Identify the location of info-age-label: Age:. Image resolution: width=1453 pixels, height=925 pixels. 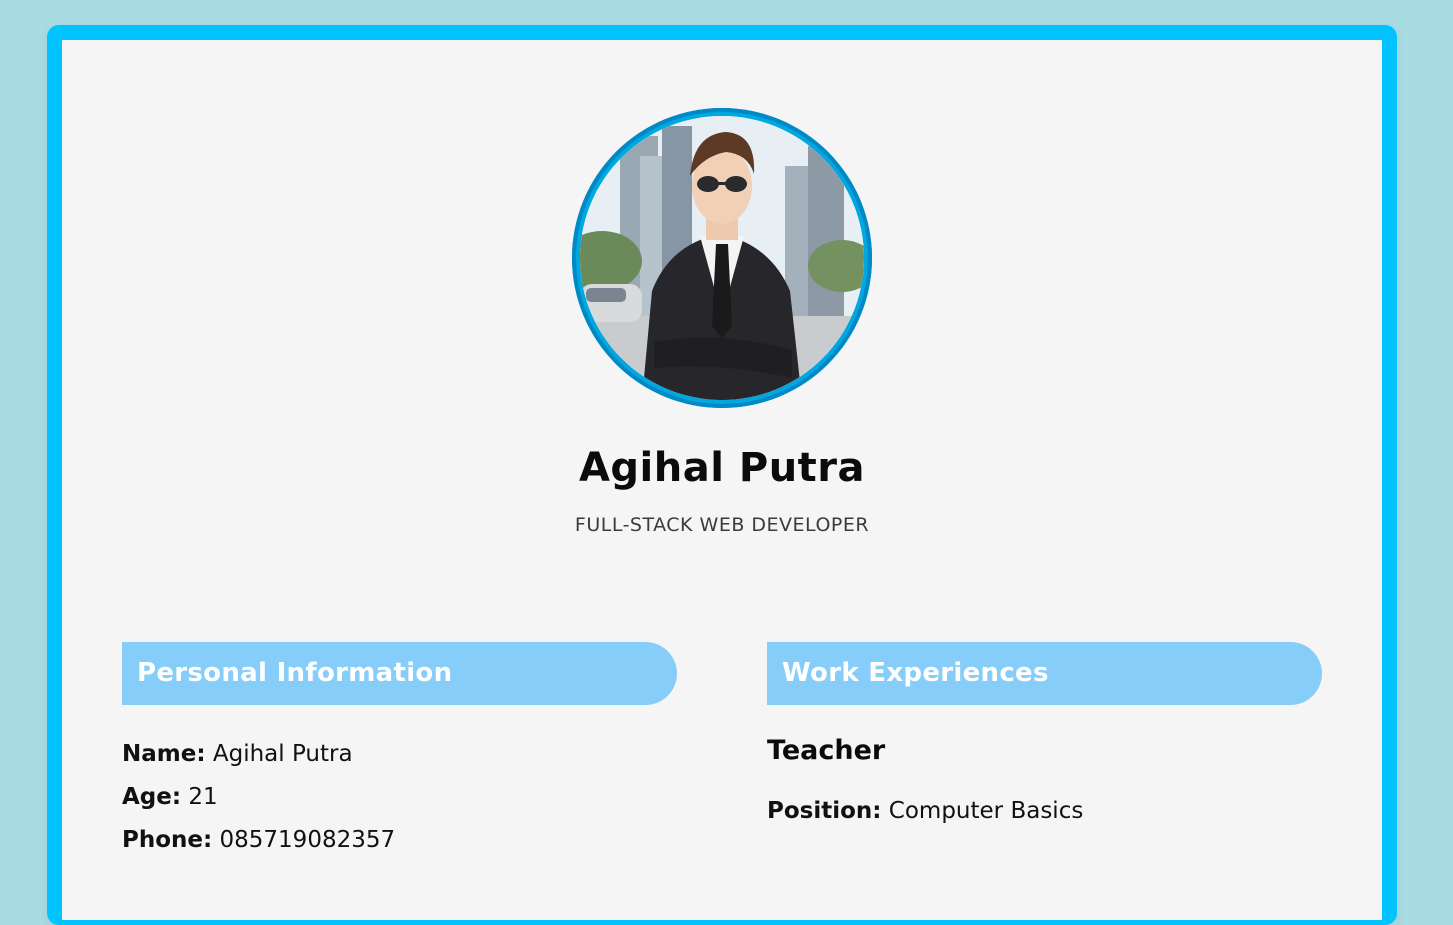
(152, 797).